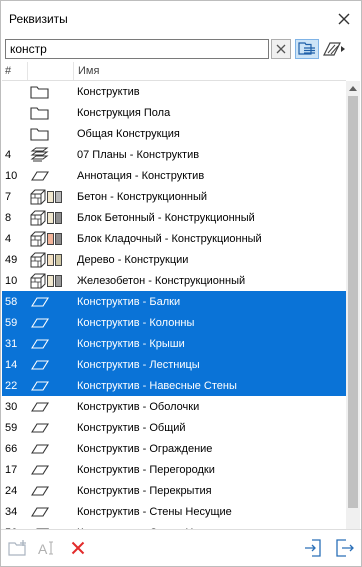  Describe the element at coordinates (353, 88) in the screenshot. I see `scroll-up-arrow-icon` at that location.